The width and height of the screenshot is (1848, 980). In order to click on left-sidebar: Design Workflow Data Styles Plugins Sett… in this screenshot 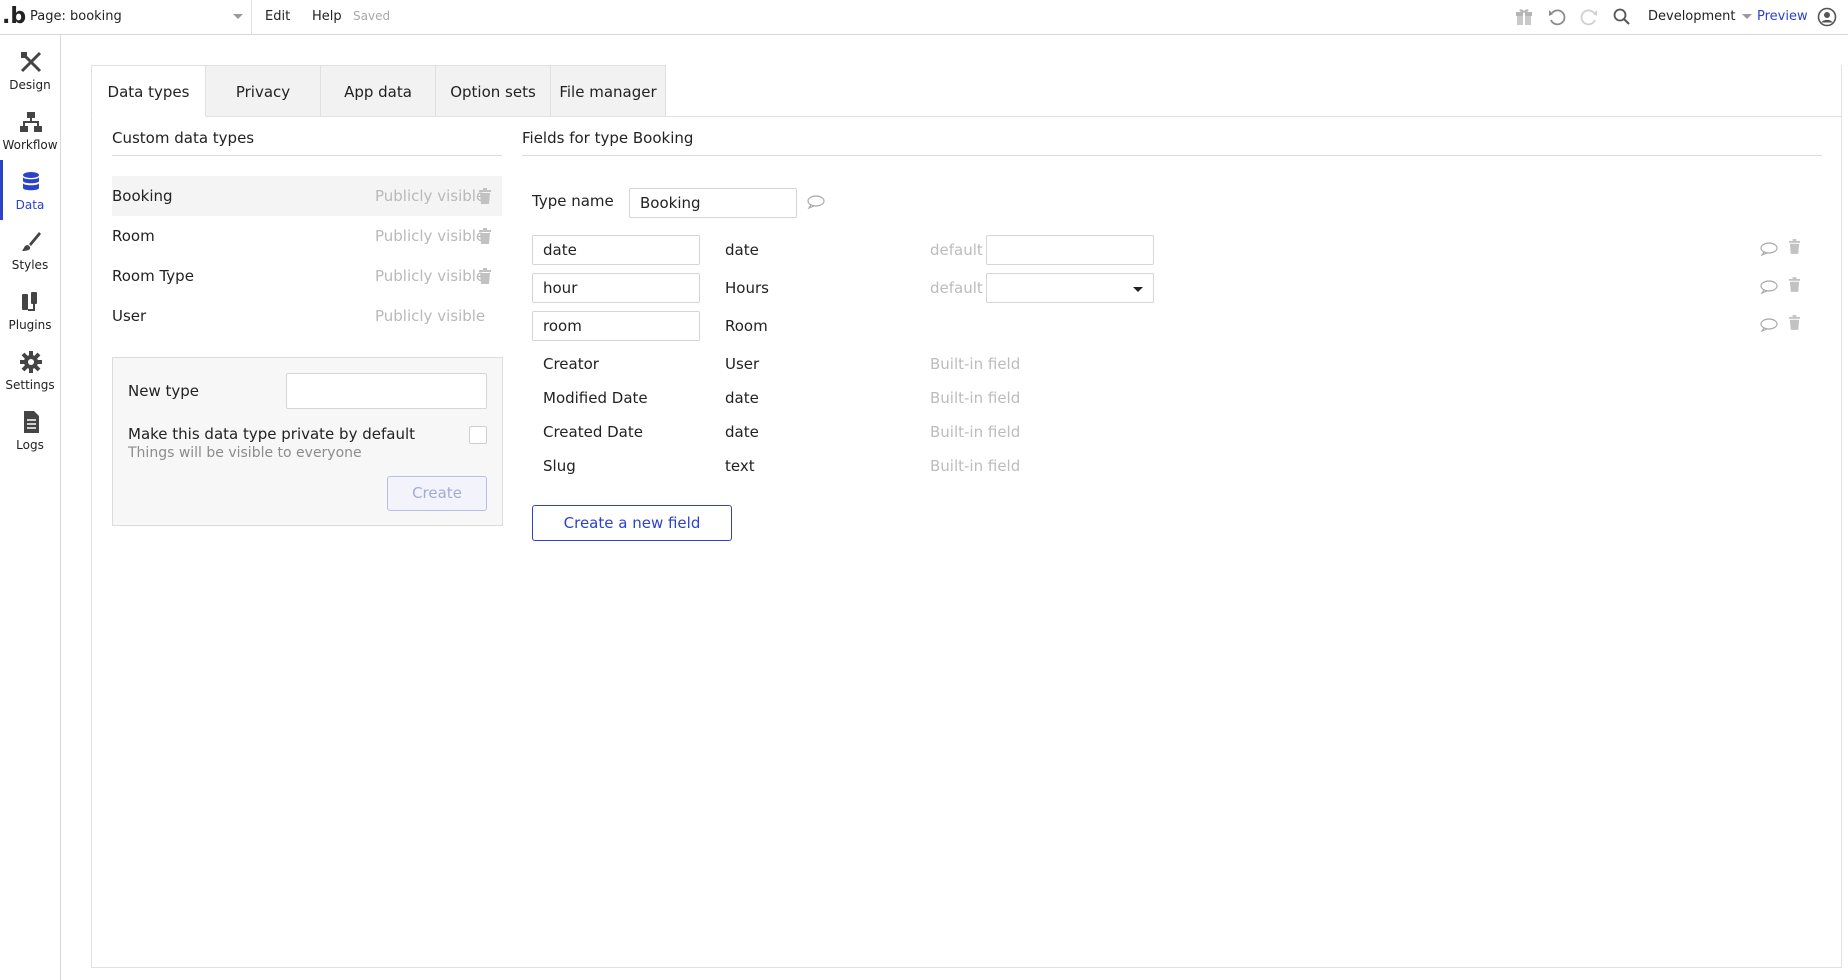, I will do `click(30, 507)`.